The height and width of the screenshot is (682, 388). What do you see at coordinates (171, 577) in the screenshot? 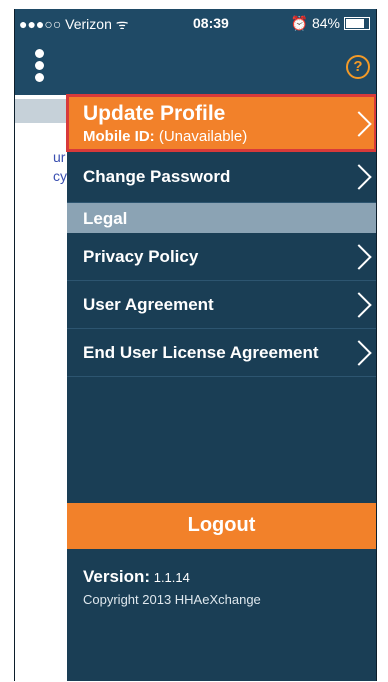
I see `version-value: 1.1.14` at bounding box center [171, 577].